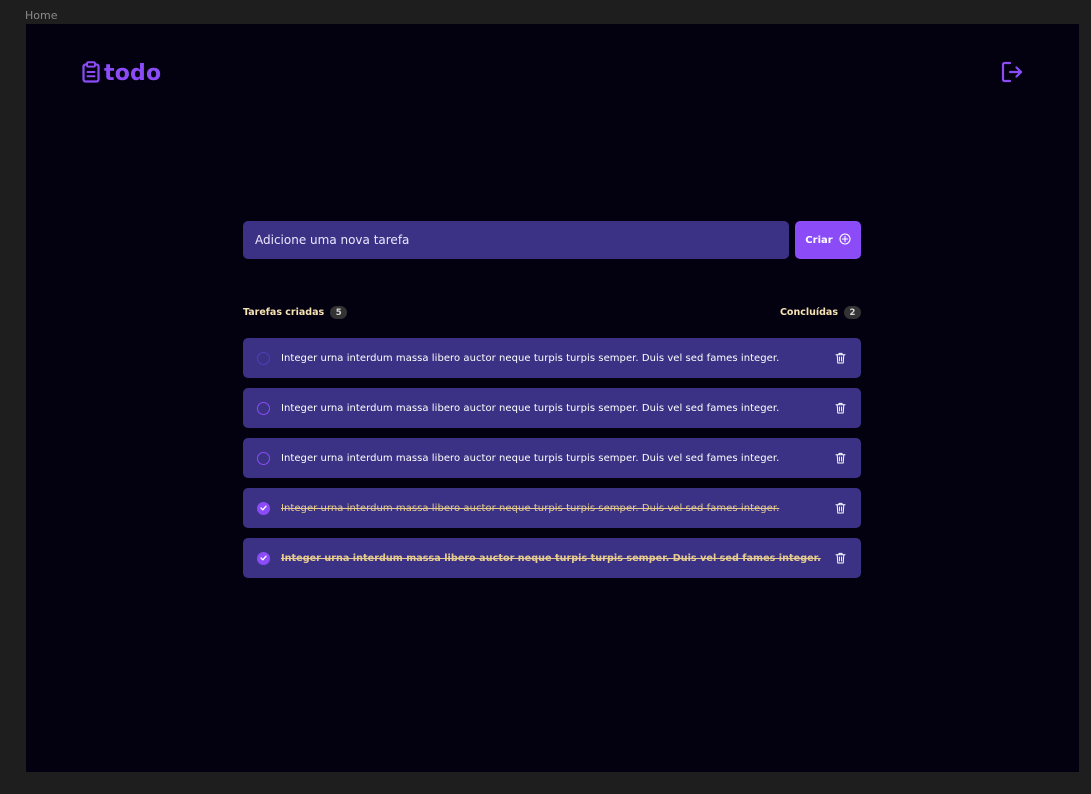  What do you see at coordinates (339, 312) in the screenshot?
I see `created-count-badge: 5` at bounding box center [339, 312].